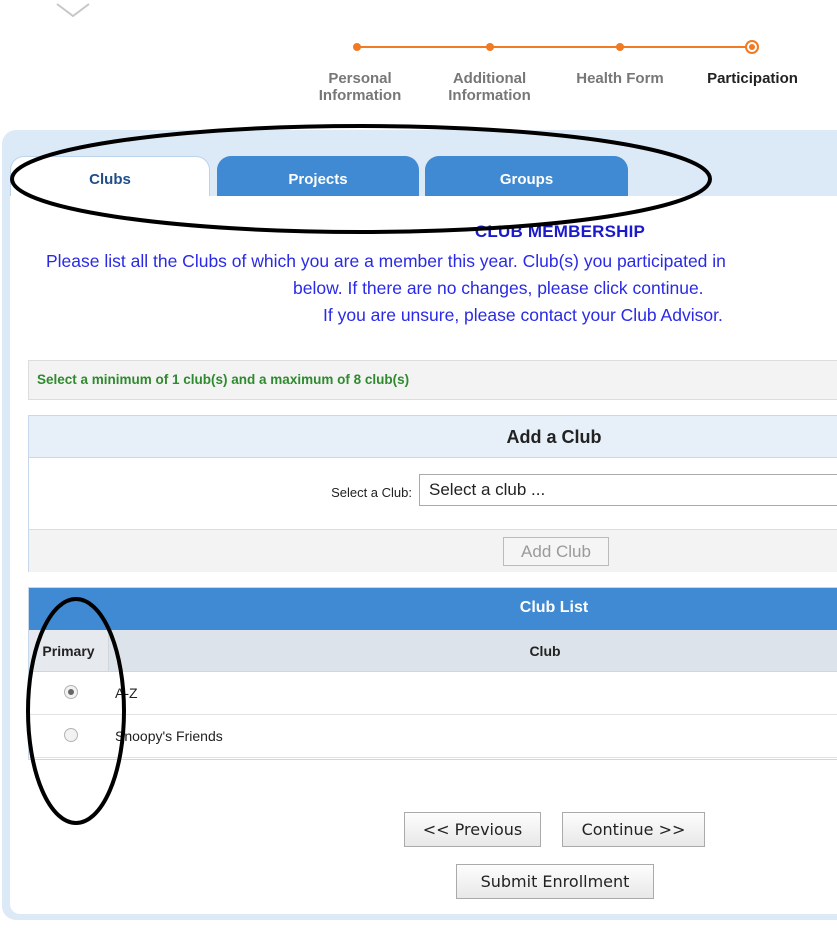 This screenshot has width=837, height=941. Describe the element at coordinates (554, 437) in the screenshot. I see `add-club-title: Add a Club` at that location.